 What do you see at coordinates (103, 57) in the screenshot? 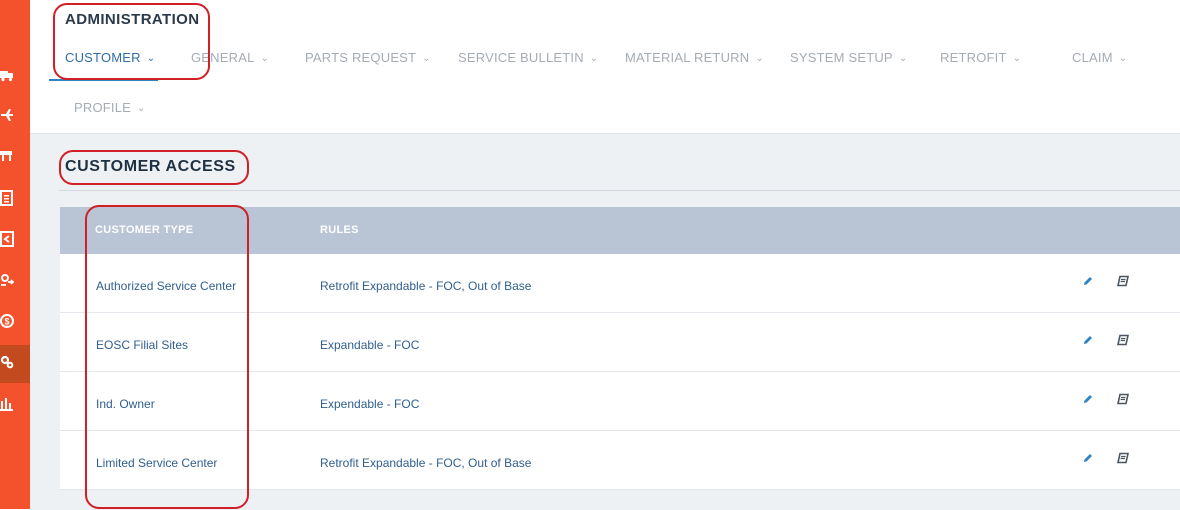
I see `nav-label: CUSTOMER` at bounding box center [103, 57].